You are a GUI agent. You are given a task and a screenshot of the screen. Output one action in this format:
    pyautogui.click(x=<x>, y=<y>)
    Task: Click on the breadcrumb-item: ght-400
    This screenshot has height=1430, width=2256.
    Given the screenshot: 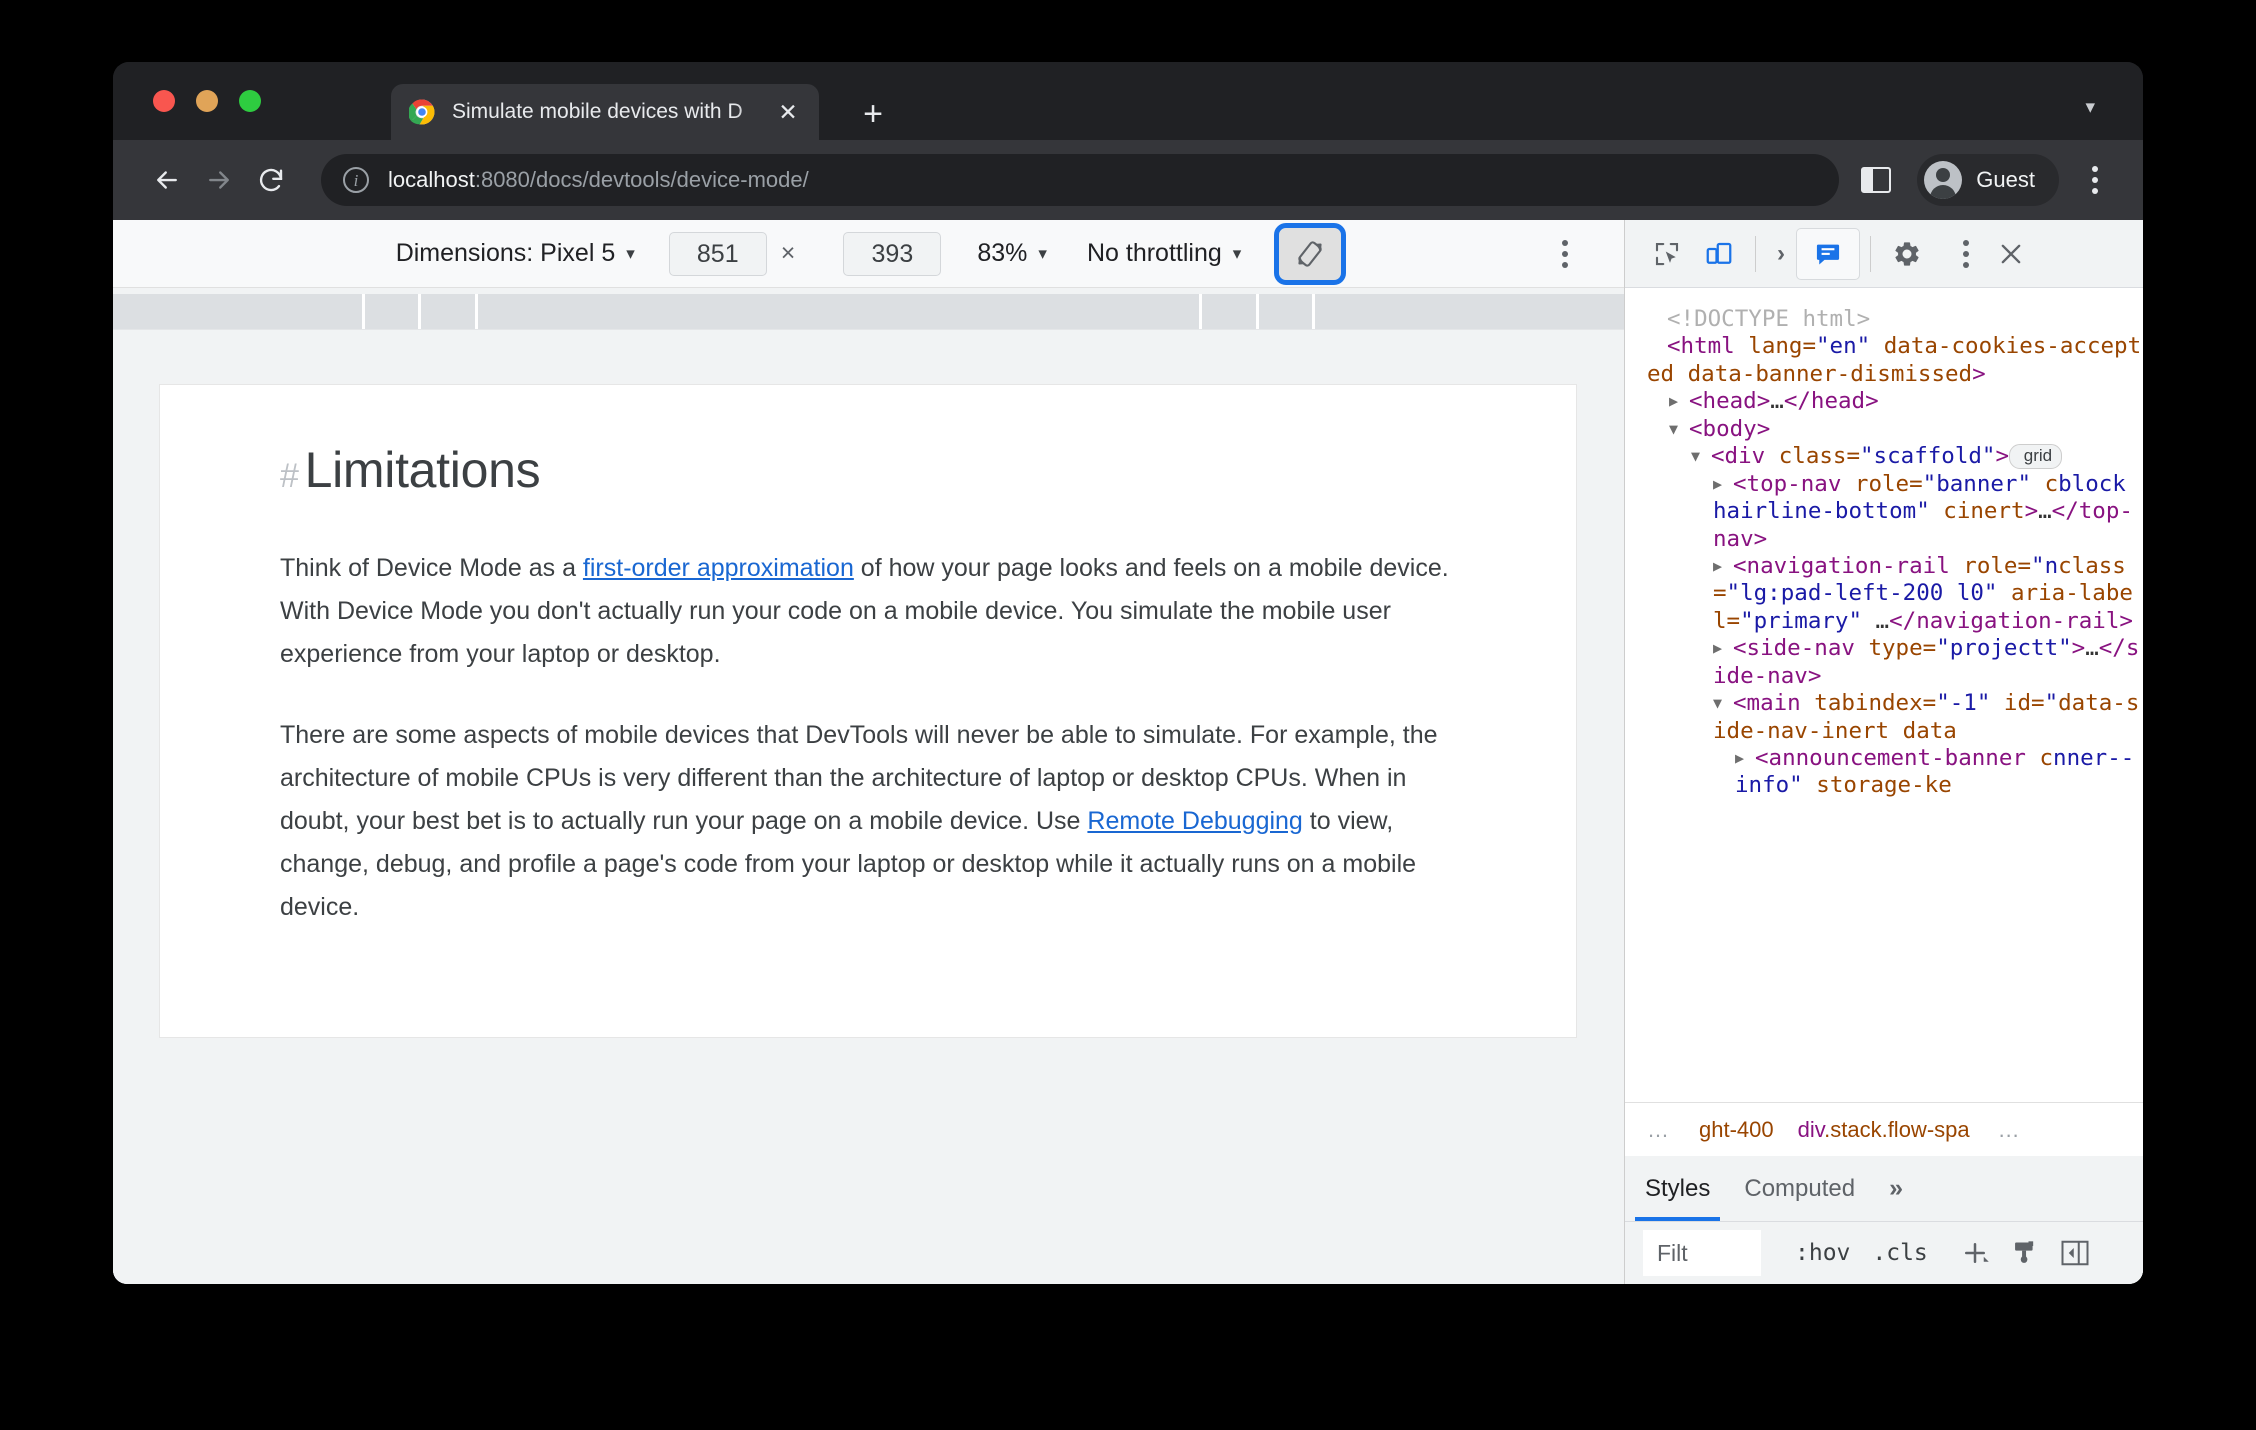 What is the action you would take?
    pyautogui.click(x=1736, y=1130)
    